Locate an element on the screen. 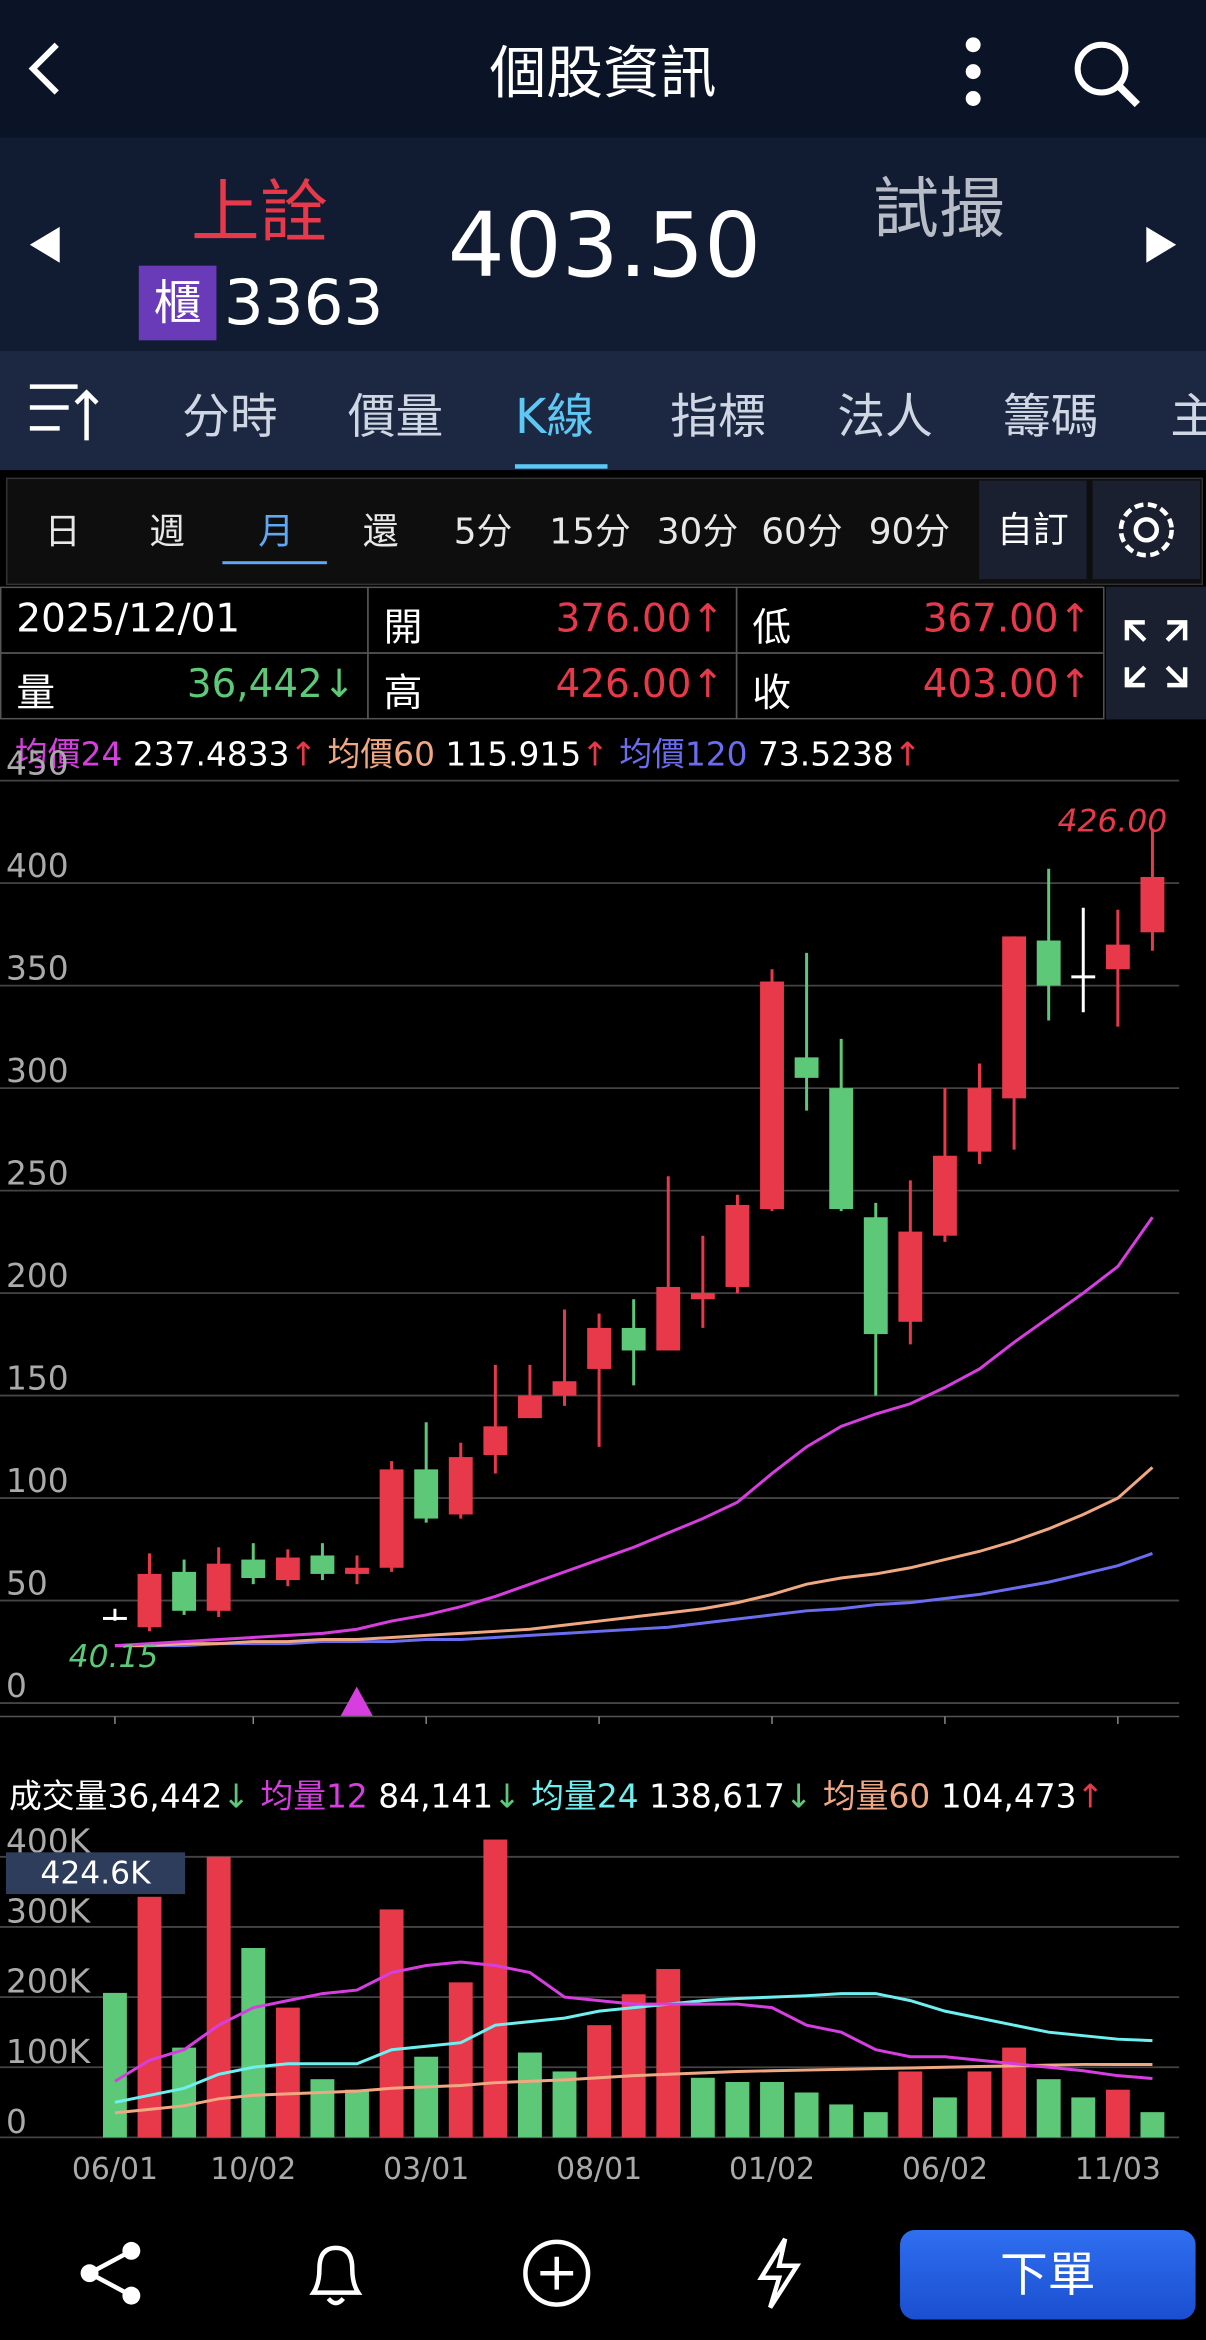  y-tick-label: 250 is located at coordinates (37, 1174).